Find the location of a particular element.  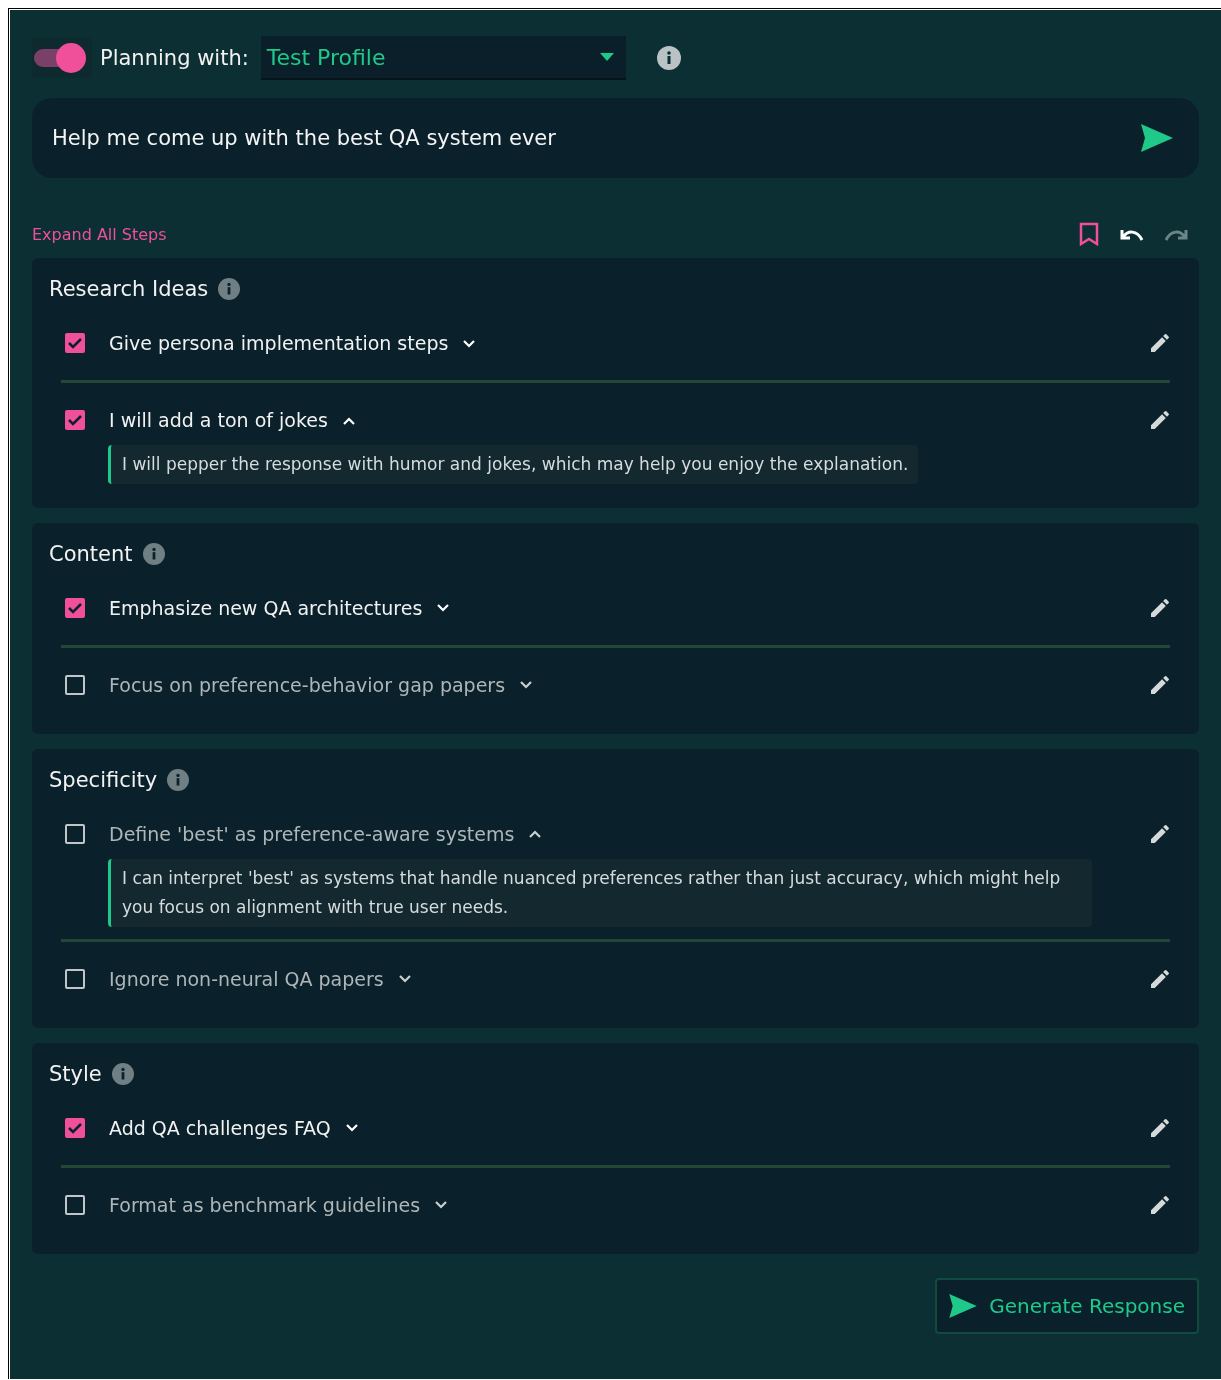

bookmark-icon is located at coordinates (1089, 234).